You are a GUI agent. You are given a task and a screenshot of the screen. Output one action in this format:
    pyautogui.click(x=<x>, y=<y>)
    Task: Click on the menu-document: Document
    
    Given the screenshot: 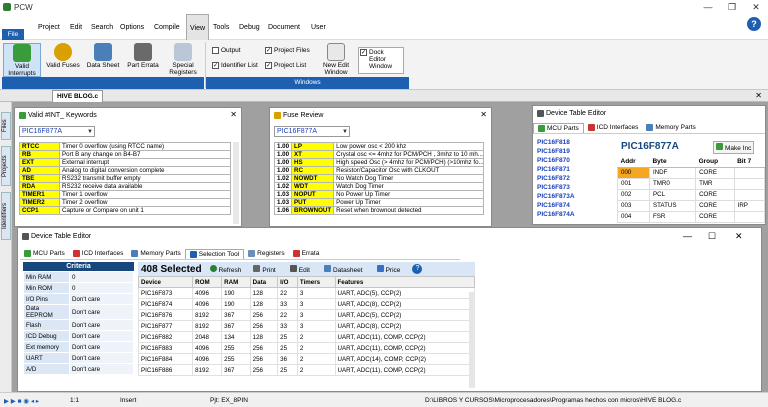 What is the action you would take?
    pyautogui.click(x=284, y=27)
    